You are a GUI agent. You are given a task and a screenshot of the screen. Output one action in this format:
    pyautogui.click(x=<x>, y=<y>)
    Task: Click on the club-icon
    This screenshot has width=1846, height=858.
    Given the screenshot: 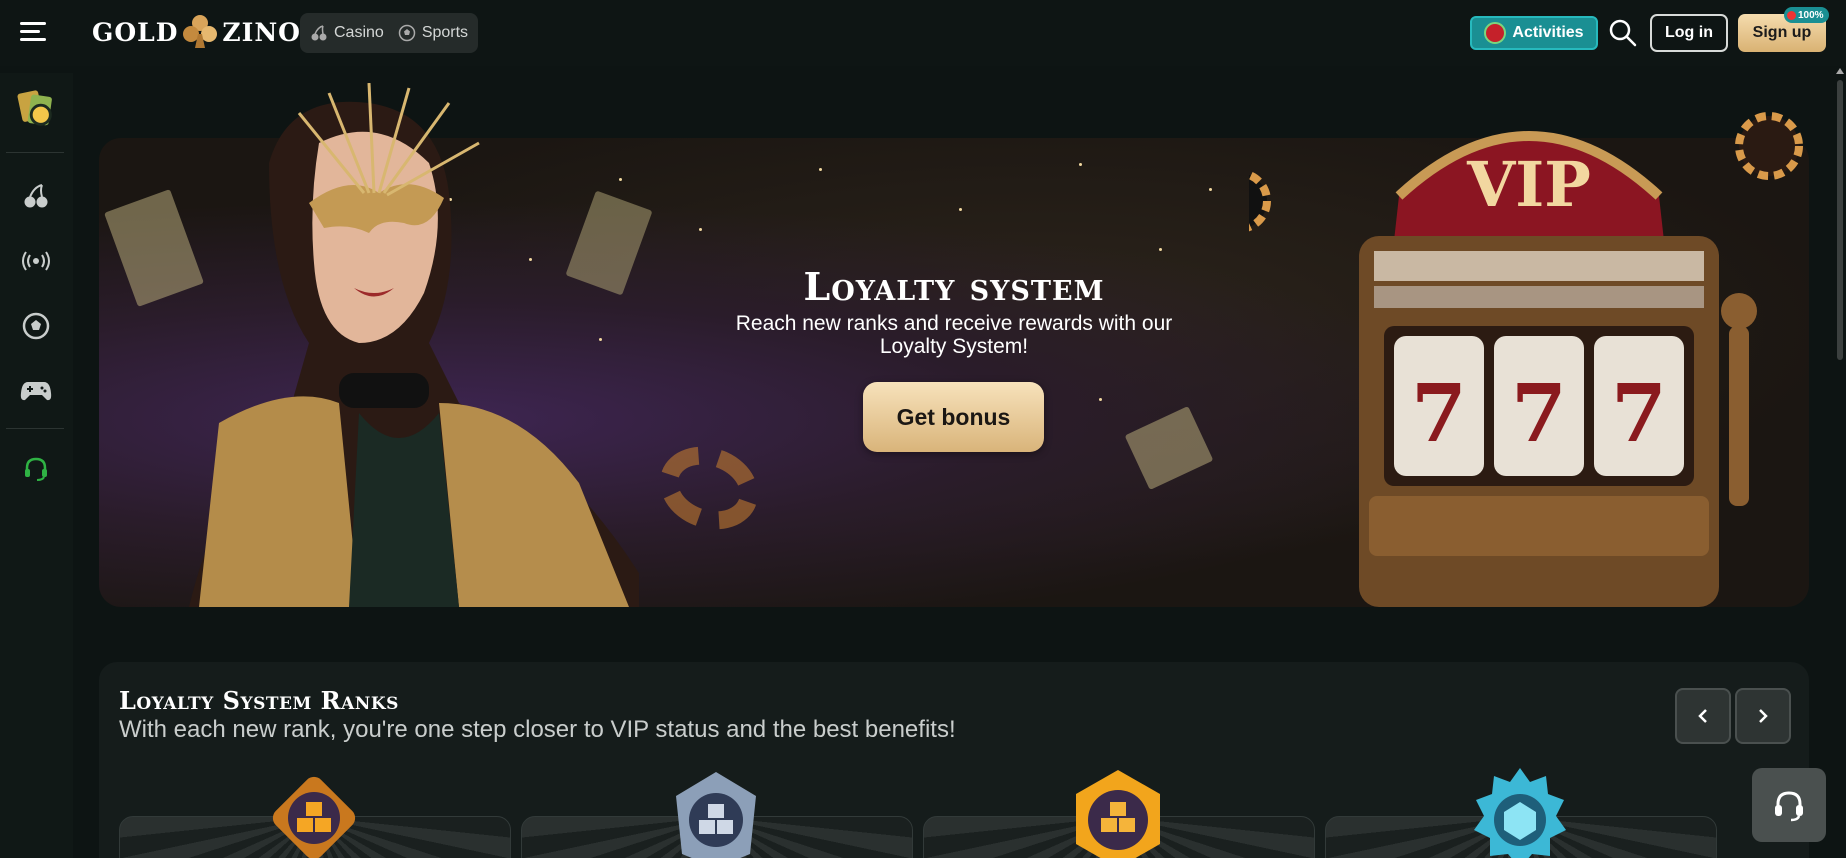 What is the action you would take?
    pyautogui.click(x=200, y=32)
    